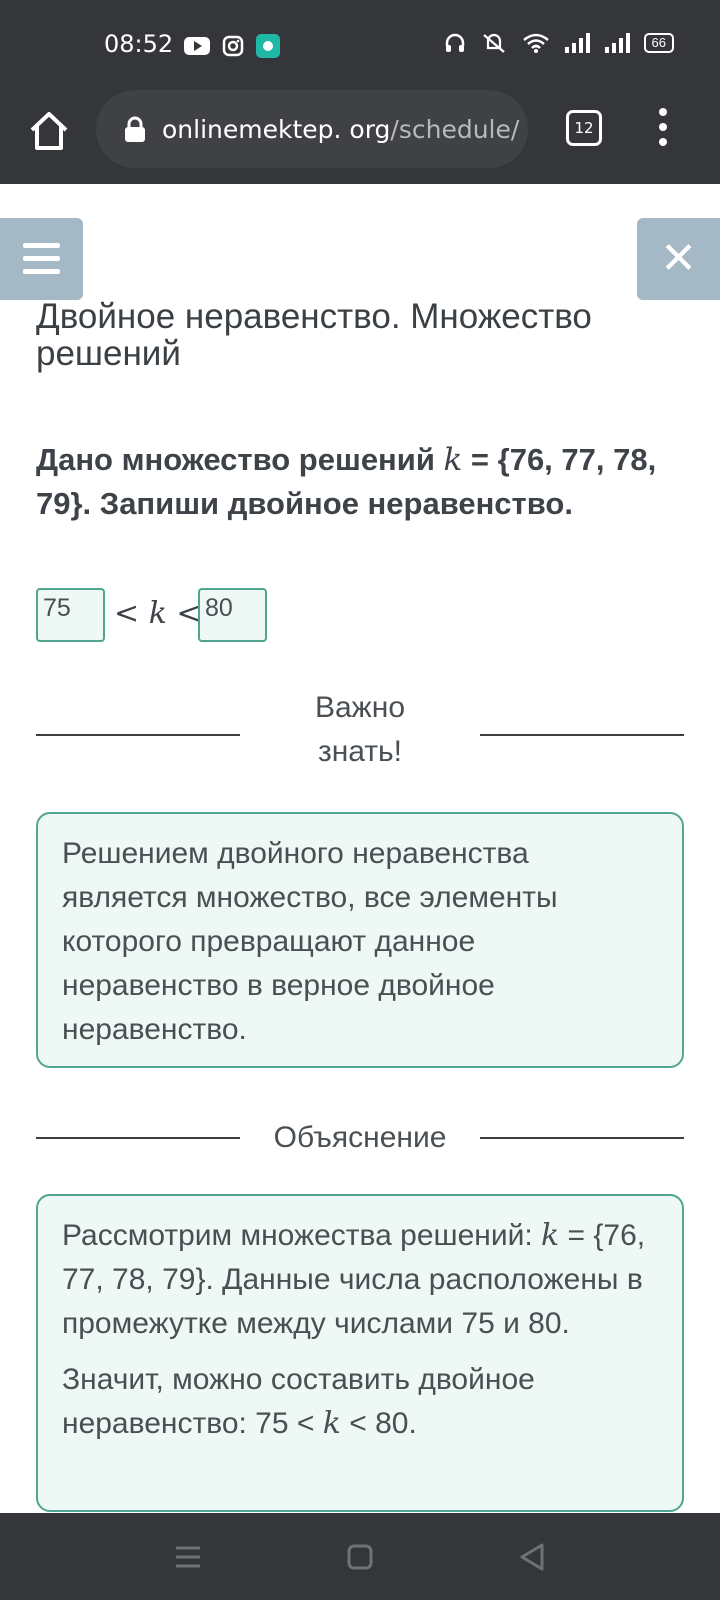  I want to click on hamburger-menu-button, so click(41, 259).